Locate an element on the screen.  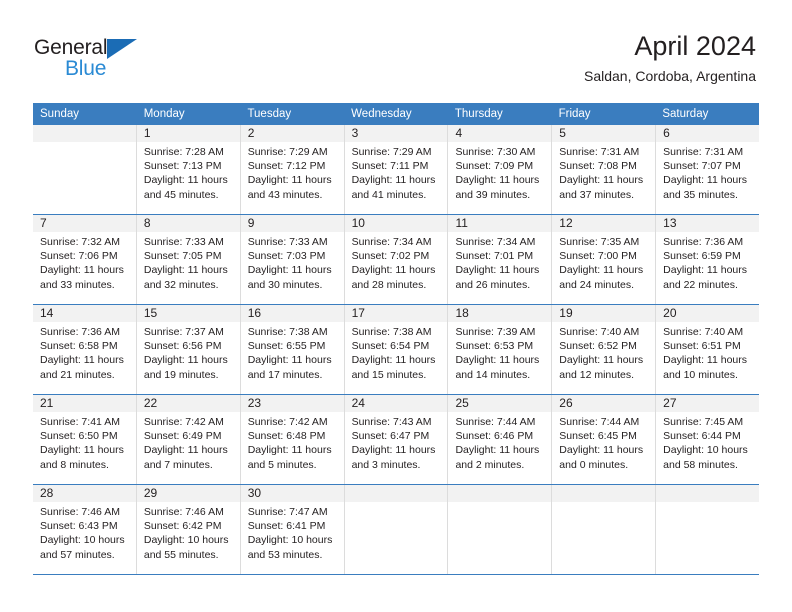
sunrise-text: Sunrise: 7:46 AM is located at coordinates (183, 512).